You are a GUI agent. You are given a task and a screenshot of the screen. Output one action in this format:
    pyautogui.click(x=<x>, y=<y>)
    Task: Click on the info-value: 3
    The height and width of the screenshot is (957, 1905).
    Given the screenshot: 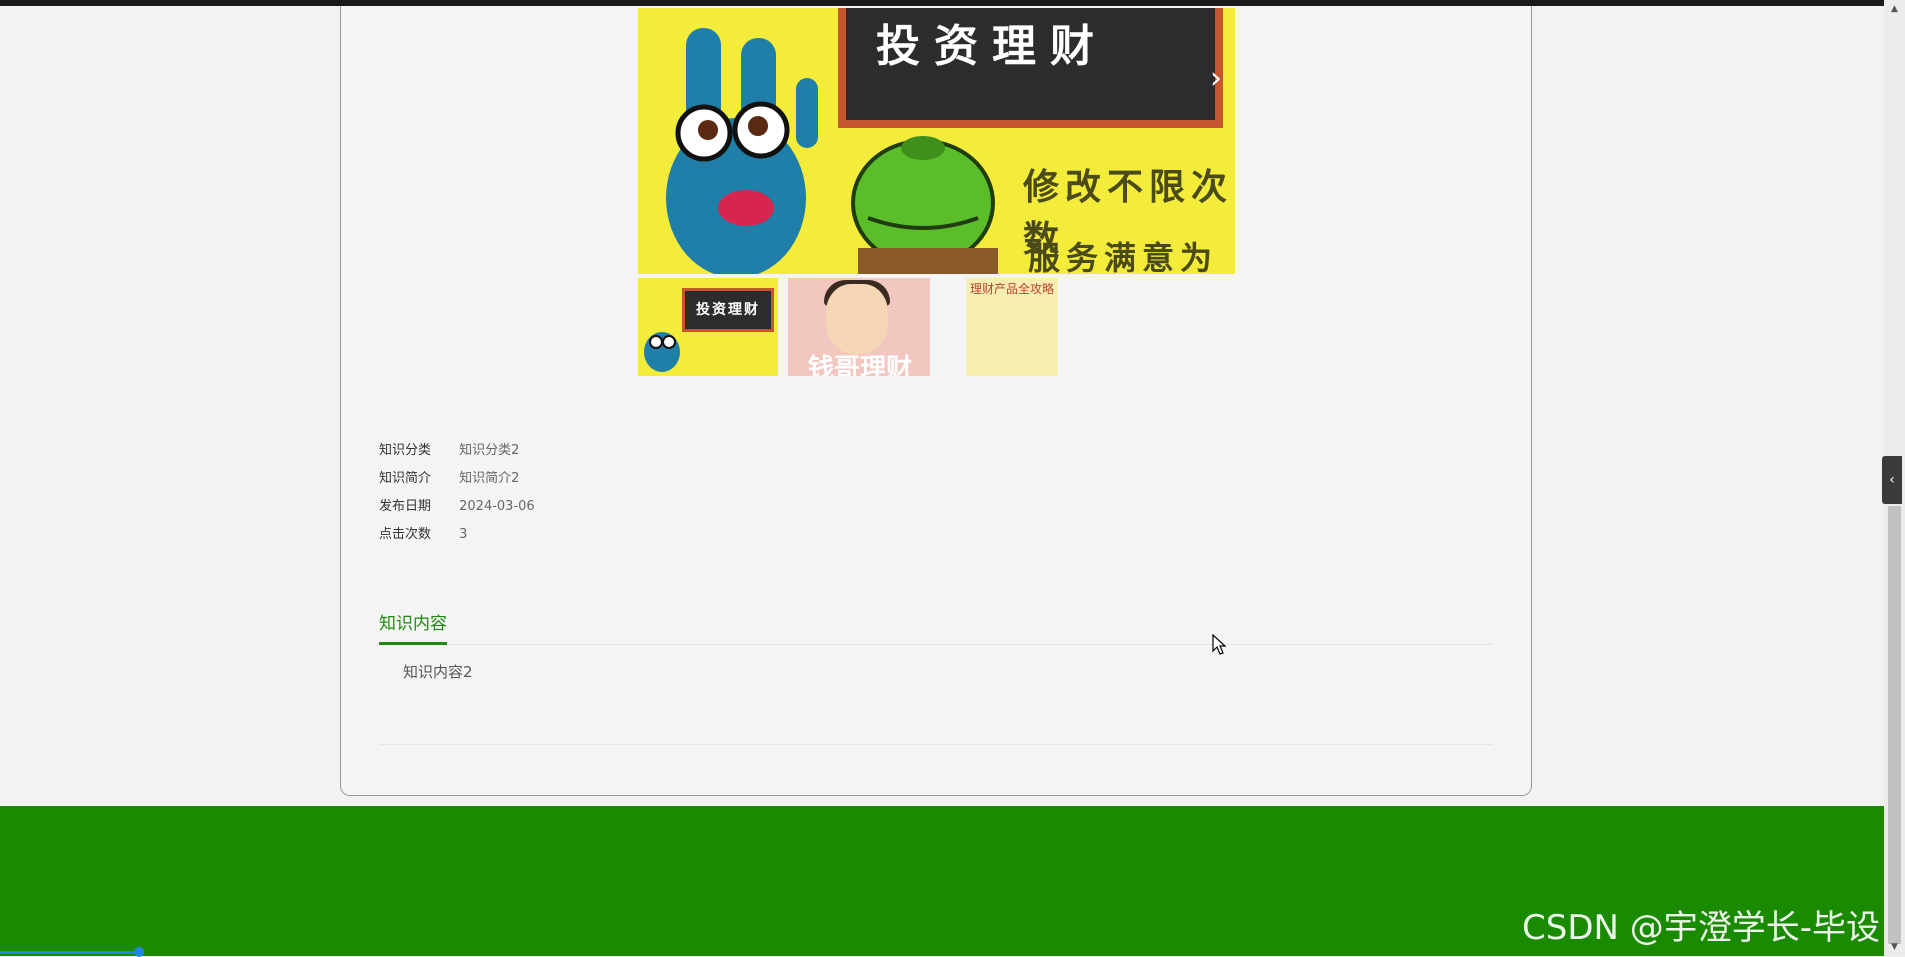 What is the action you would take?
    pyautogui.click(x=463, y=534)
    